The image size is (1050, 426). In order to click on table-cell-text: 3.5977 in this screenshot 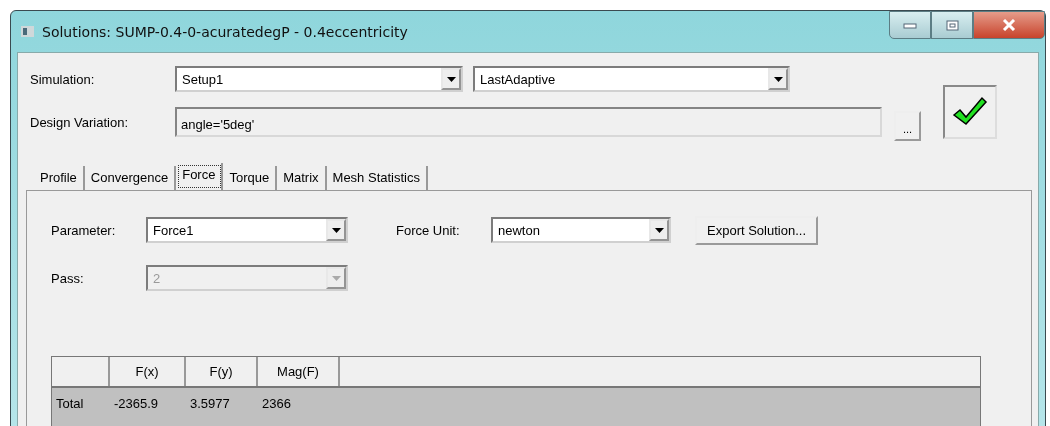, I will do `click(210, 404)`.